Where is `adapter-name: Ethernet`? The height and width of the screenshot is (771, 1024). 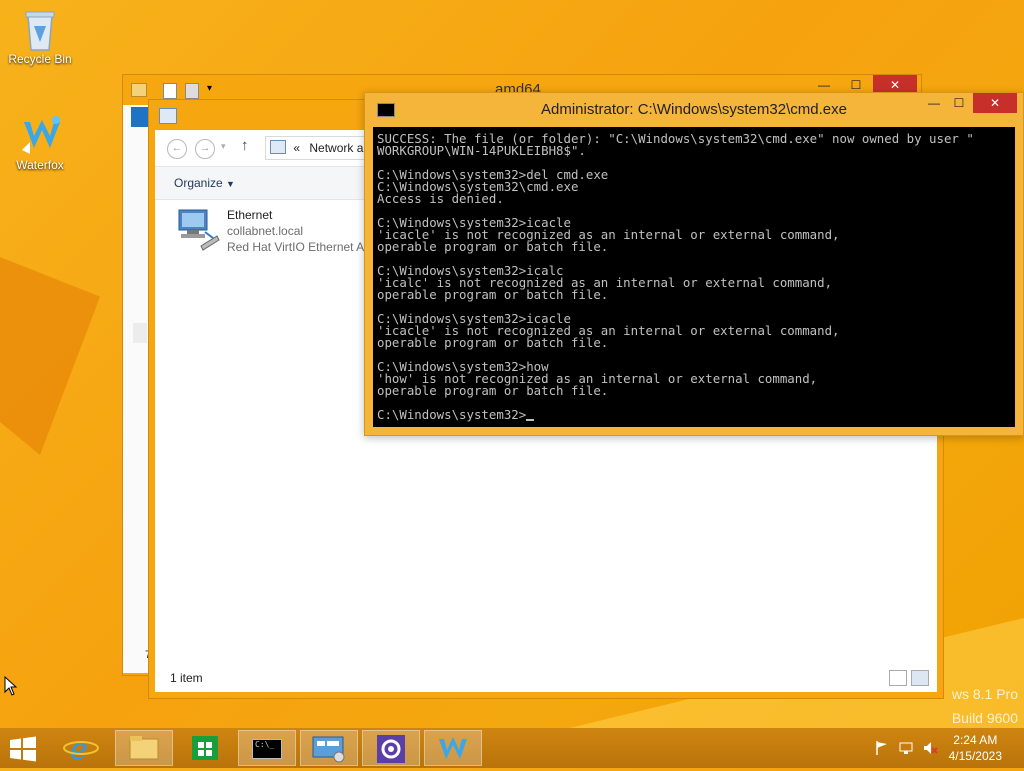
adapter-name: Ethernet is located at coordinates (250, 215).